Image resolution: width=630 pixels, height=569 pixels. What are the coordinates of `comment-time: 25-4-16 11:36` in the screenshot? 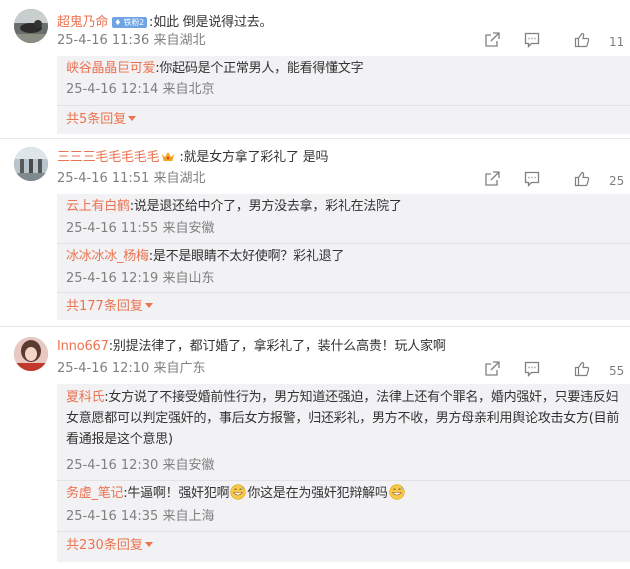 It's located at (103, 40).